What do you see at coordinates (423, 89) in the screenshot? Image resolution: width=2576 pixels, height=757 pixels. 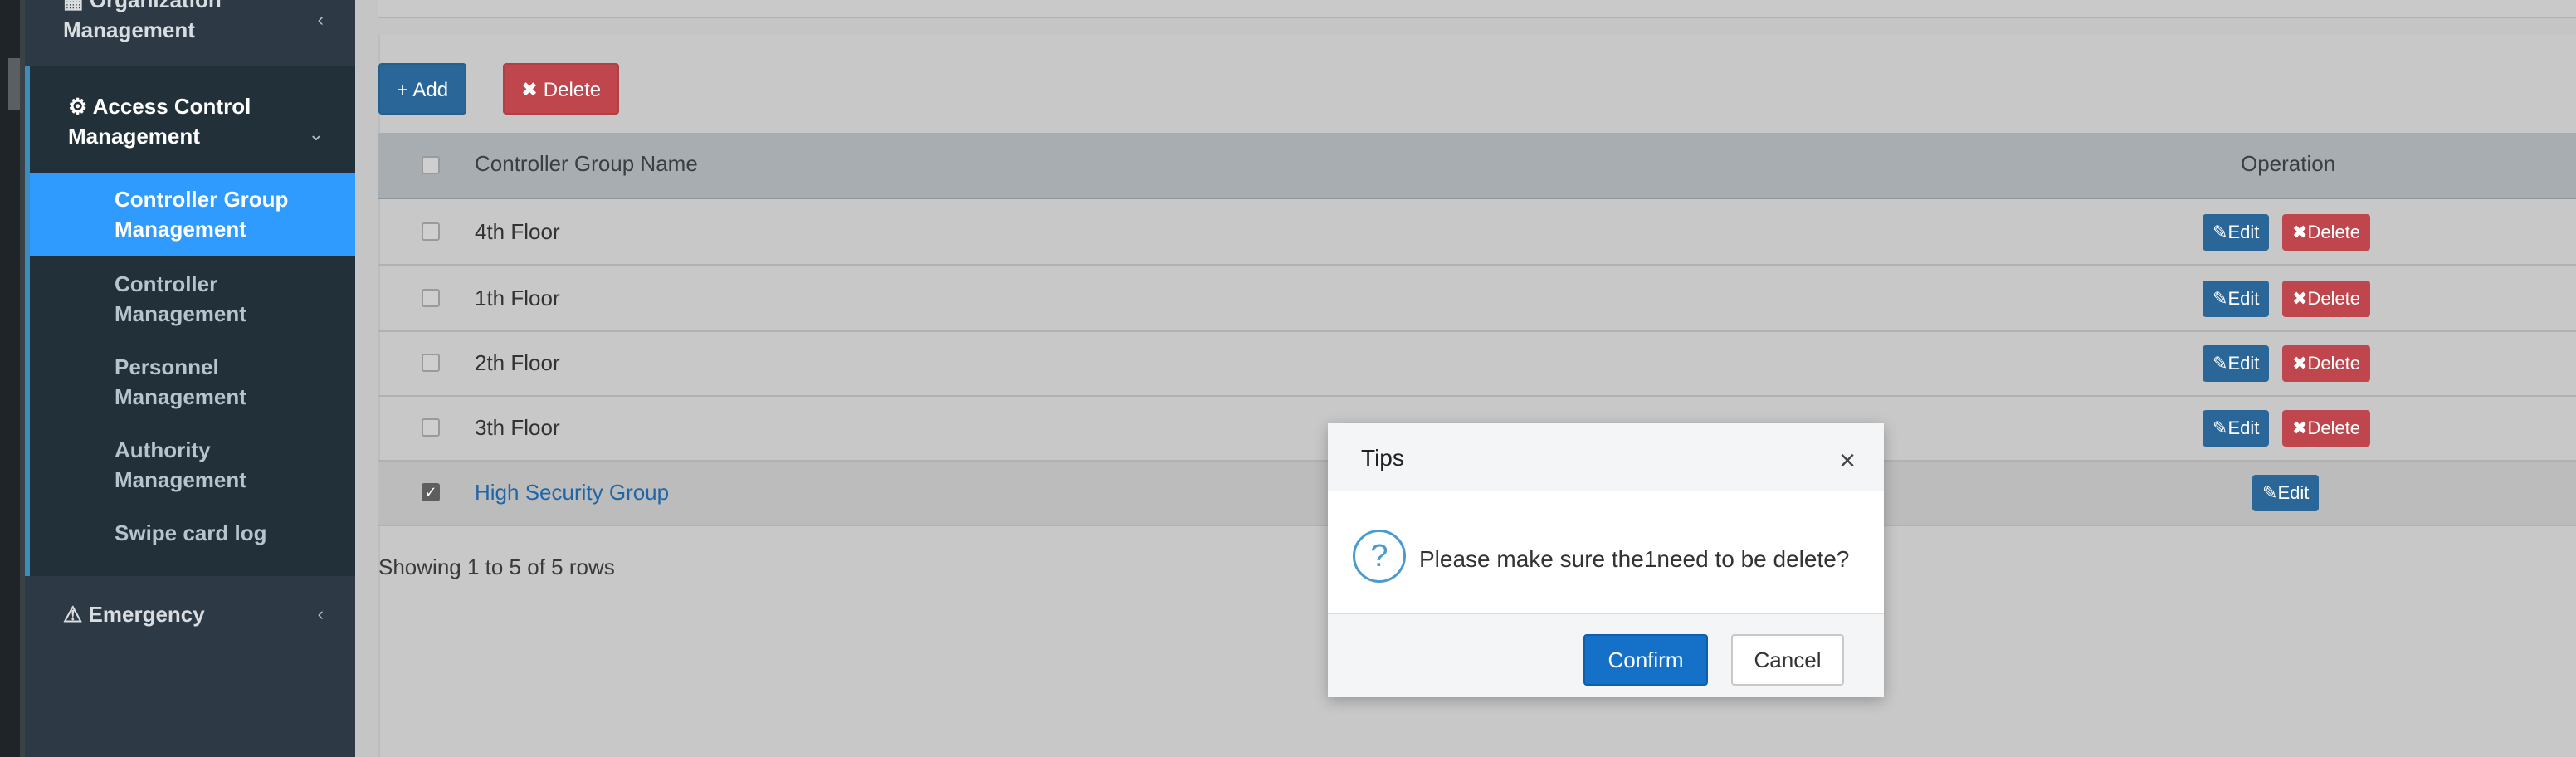 I see `add-button: + Add` at bounding box center [423, 89].